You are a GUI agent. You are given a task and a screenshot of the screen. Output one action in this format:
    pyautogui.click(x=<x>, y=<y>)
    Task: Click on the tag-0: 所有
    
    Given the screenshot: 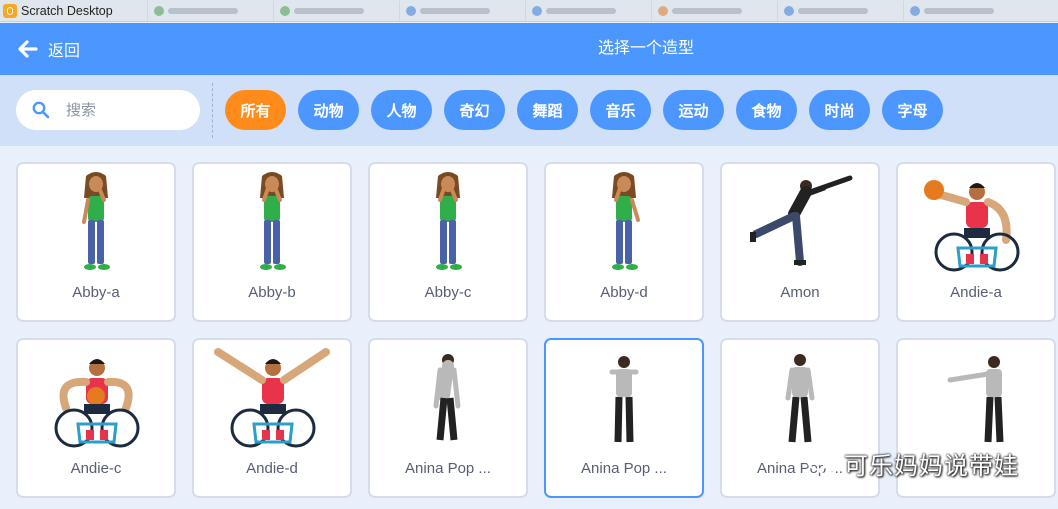 What is the action you would take?
    pyautogui.click(x=255, y=110)
    